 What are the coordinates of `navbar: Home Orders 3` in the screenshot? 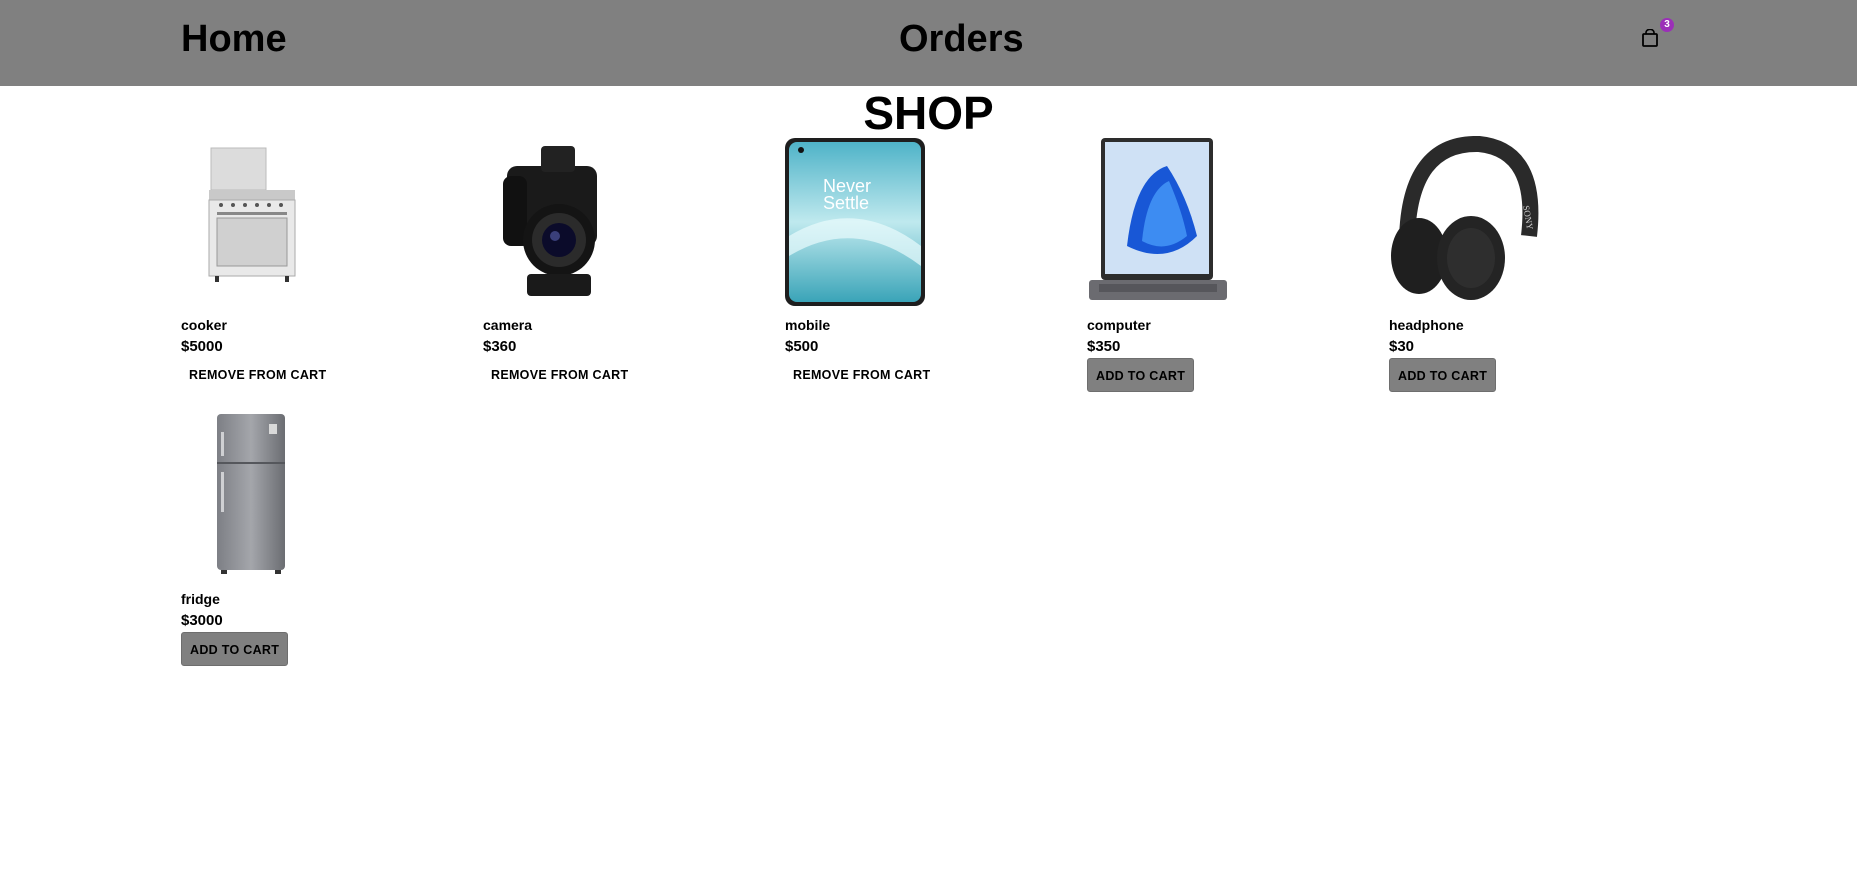 It's located at (928, 43).